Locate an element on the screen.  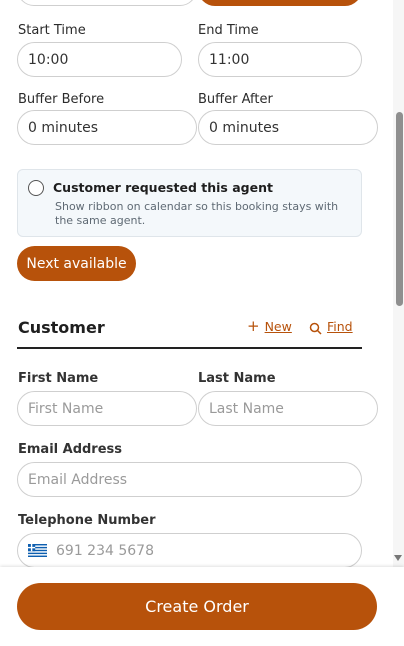
agent-request-radio is located at coordinates (36, 188).